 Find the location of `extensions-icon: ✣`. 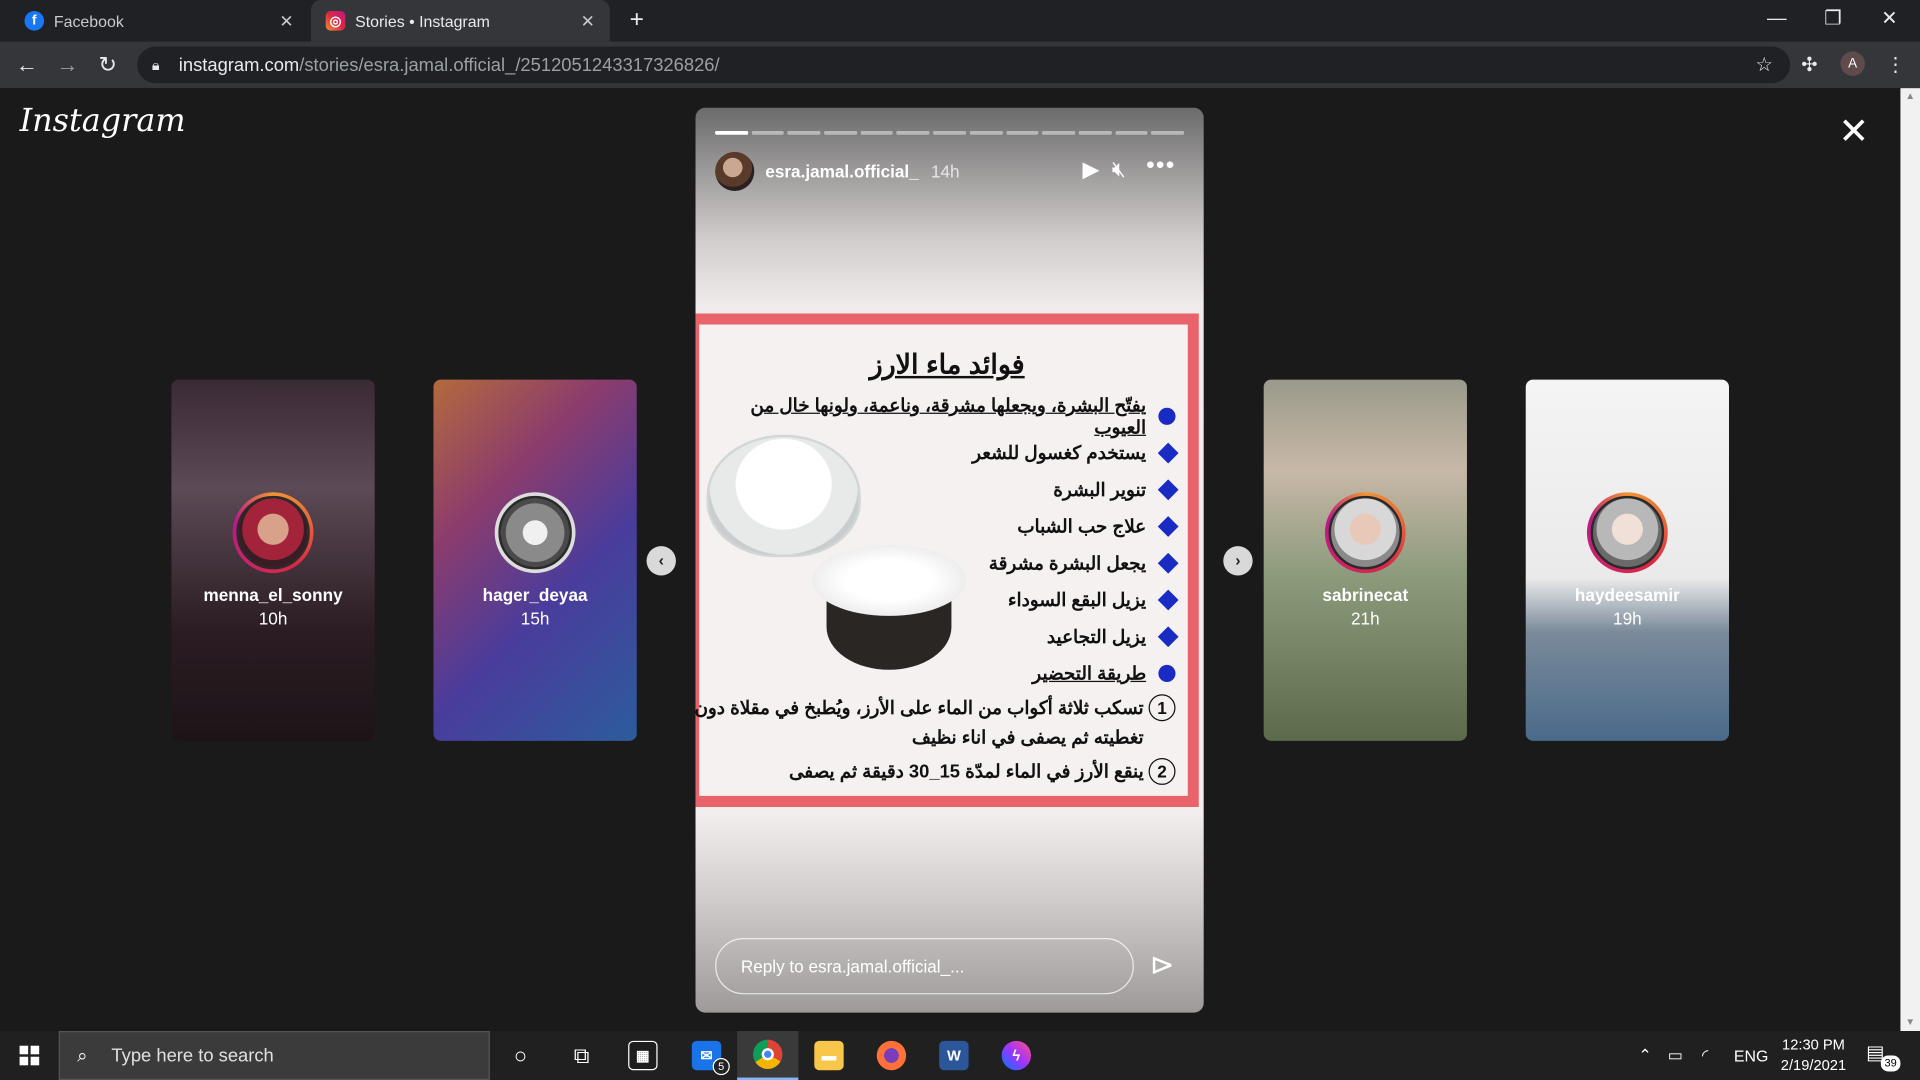

extensions-icon: ✣ is located at coordinates (1809, 65).